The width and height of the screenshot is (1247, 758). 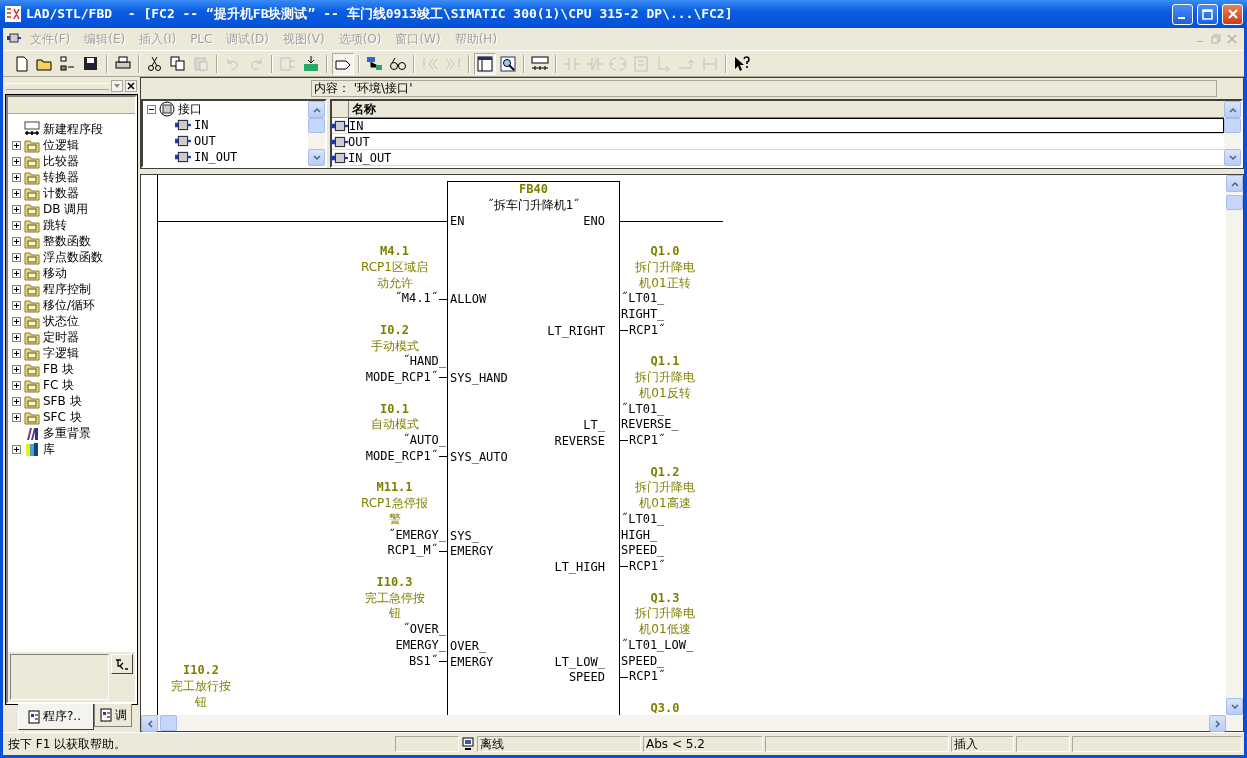 What do you see at coordinates (61, 353) in the screenshot?
I see `catalog-item: 字逻辑` at bounding box center [61, 353].